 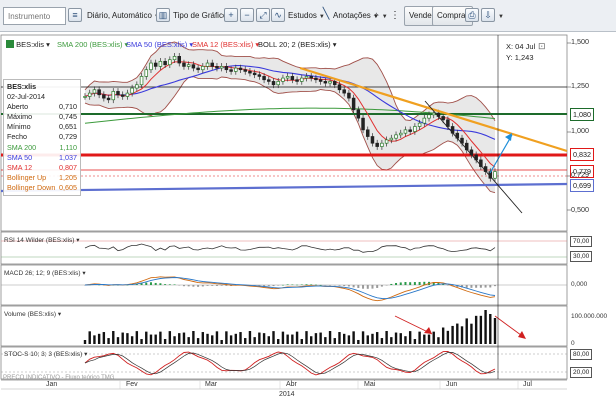 What do you see at coordinates (580, 85) in the screenshot?
I see `price-tick: 1,250` at bounding box center [580, 85].